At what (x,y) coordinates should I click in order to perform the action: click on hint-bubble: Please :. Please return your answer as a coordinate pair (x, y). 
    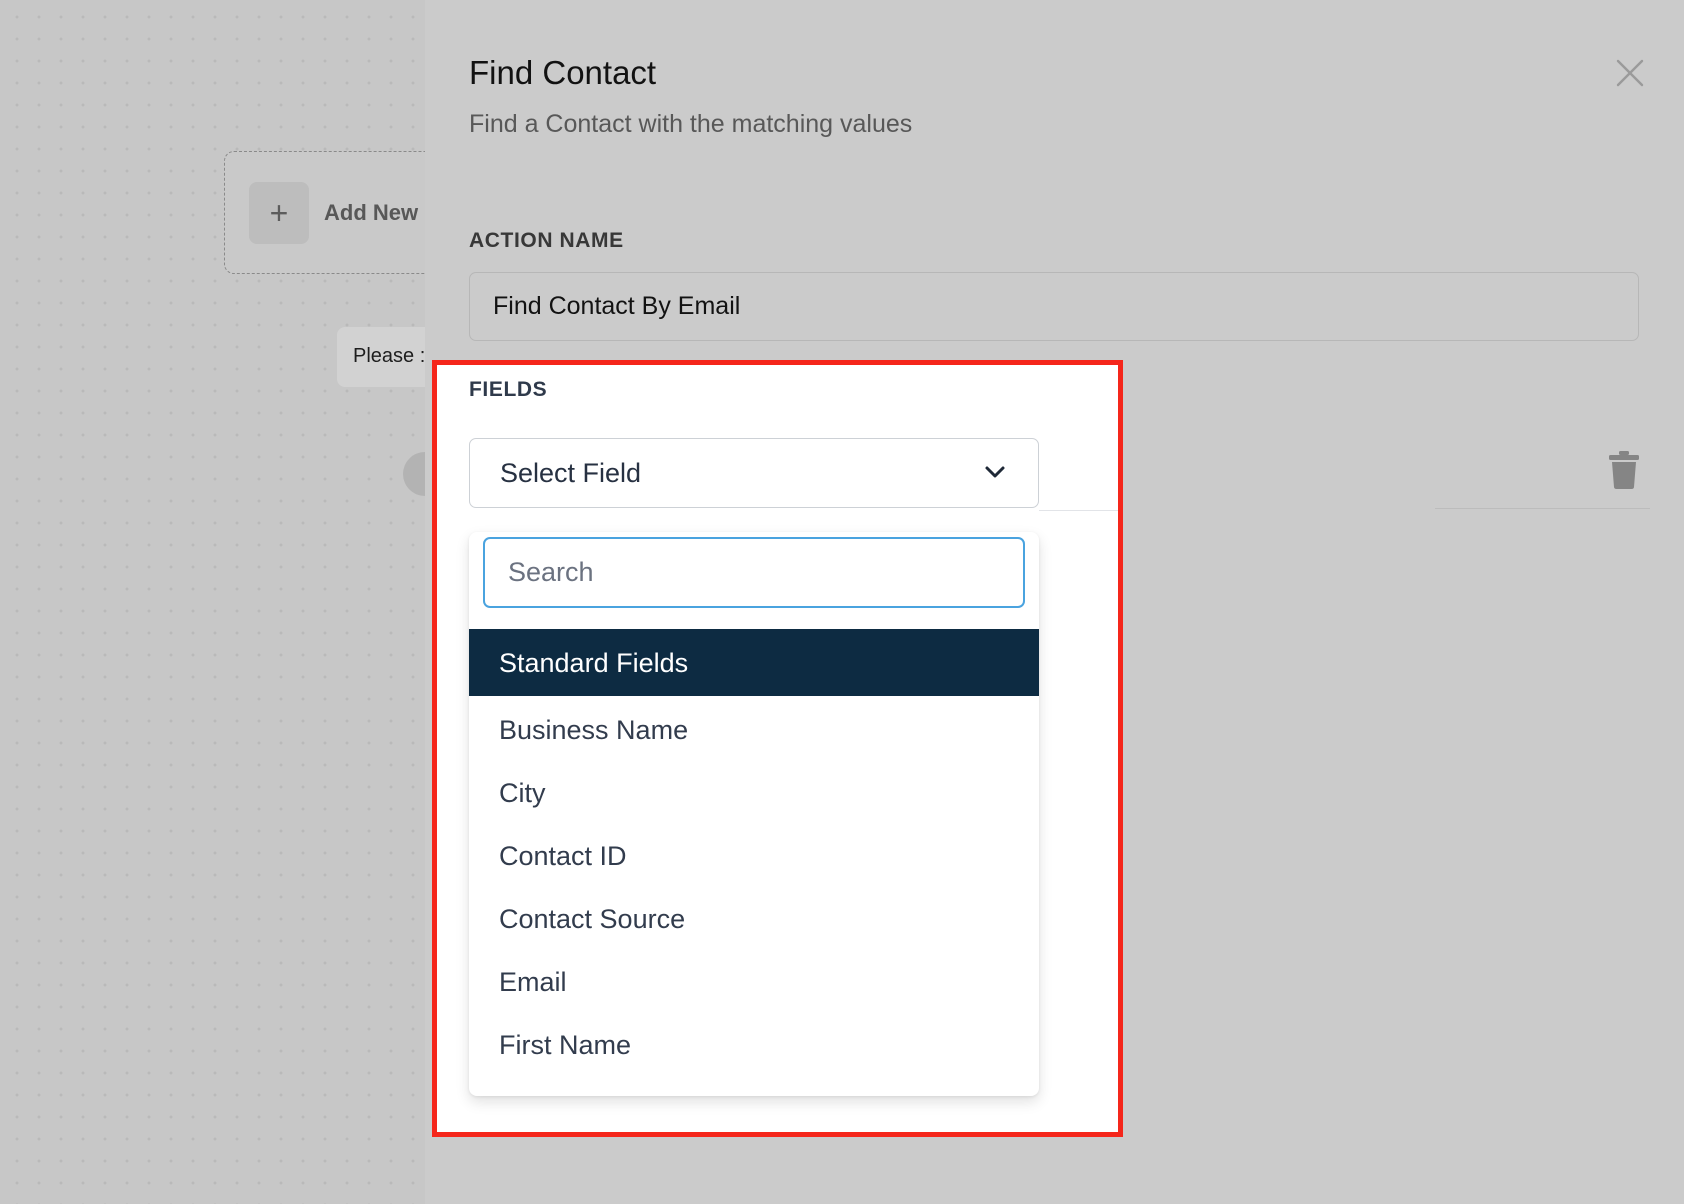
    Looking at the image, I should click on (381, 357).